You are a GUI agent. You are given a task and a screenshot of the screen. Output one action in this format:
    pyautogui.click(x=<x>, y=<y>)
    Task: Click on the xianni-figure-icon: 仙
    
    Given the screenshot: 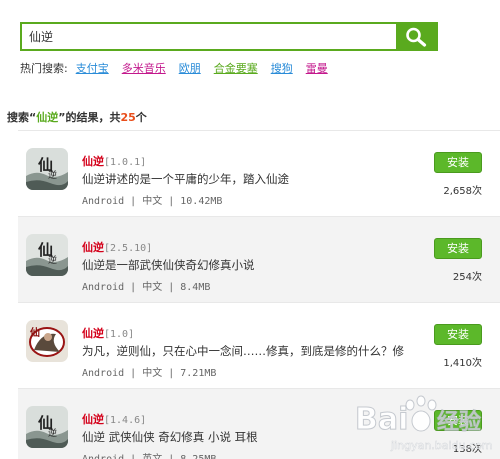 What is the action you would take?
    pyautogui.click(x=47, y=341)
    